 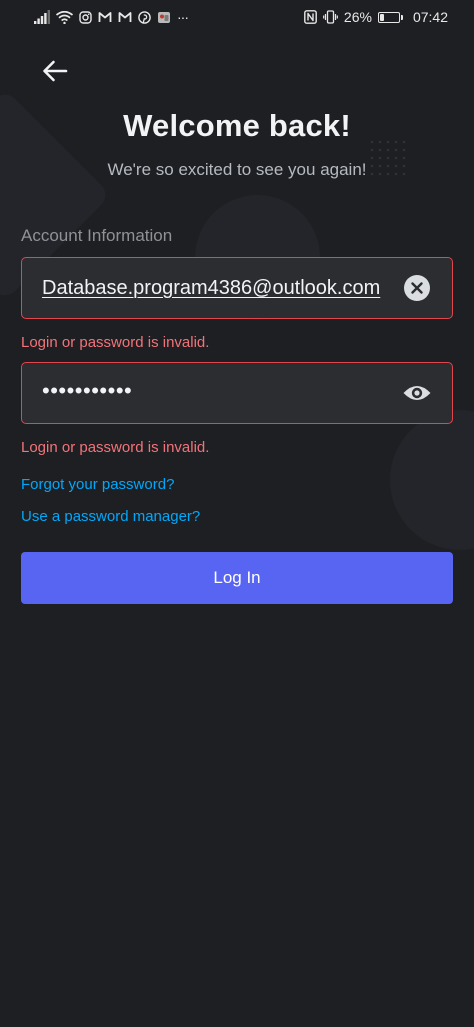 What do you see at coordinates (310, 17) in the screenshot?
I see `nfc-icon` at bounding box center [310, 17].